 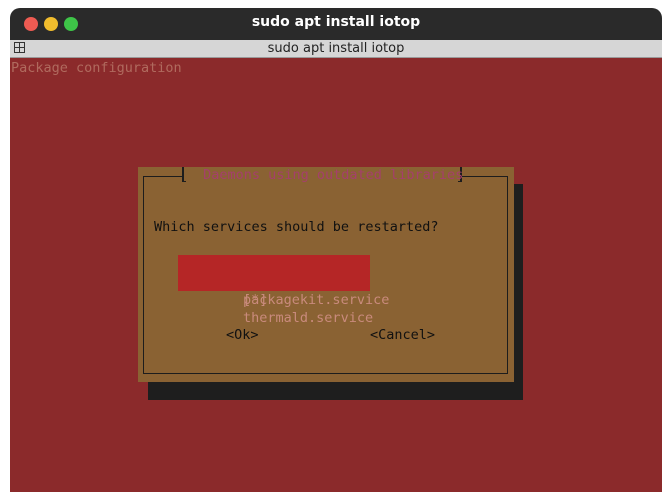 I want to click on dialog-question: Which services should be restarted?, so click(x=296, y=227).